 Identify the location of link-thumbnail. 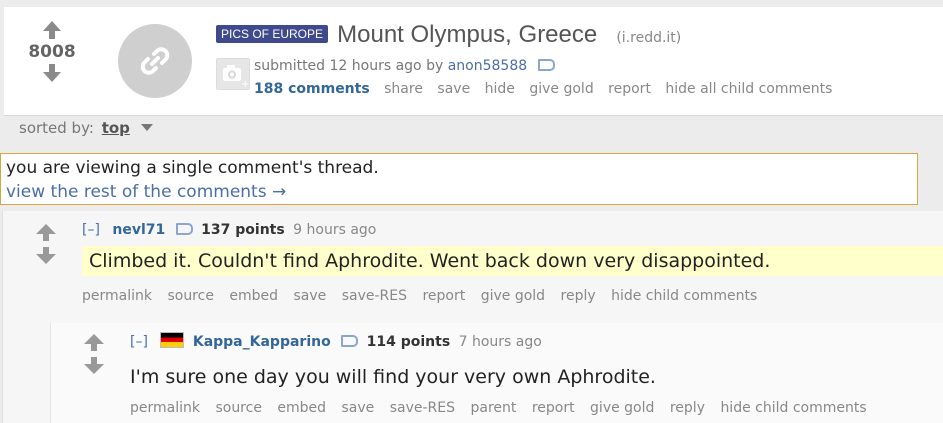
(155, 61).